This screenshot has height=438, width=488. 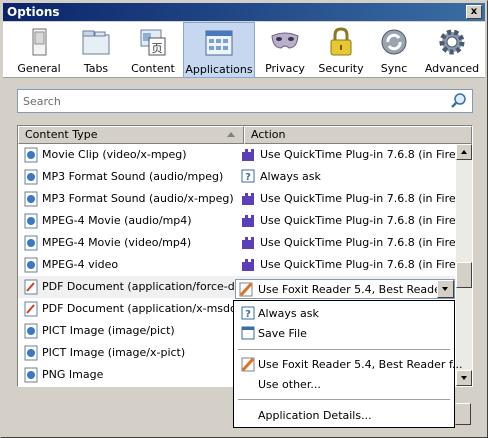 I want to click on gear-icon, so click(x=452, y=42).